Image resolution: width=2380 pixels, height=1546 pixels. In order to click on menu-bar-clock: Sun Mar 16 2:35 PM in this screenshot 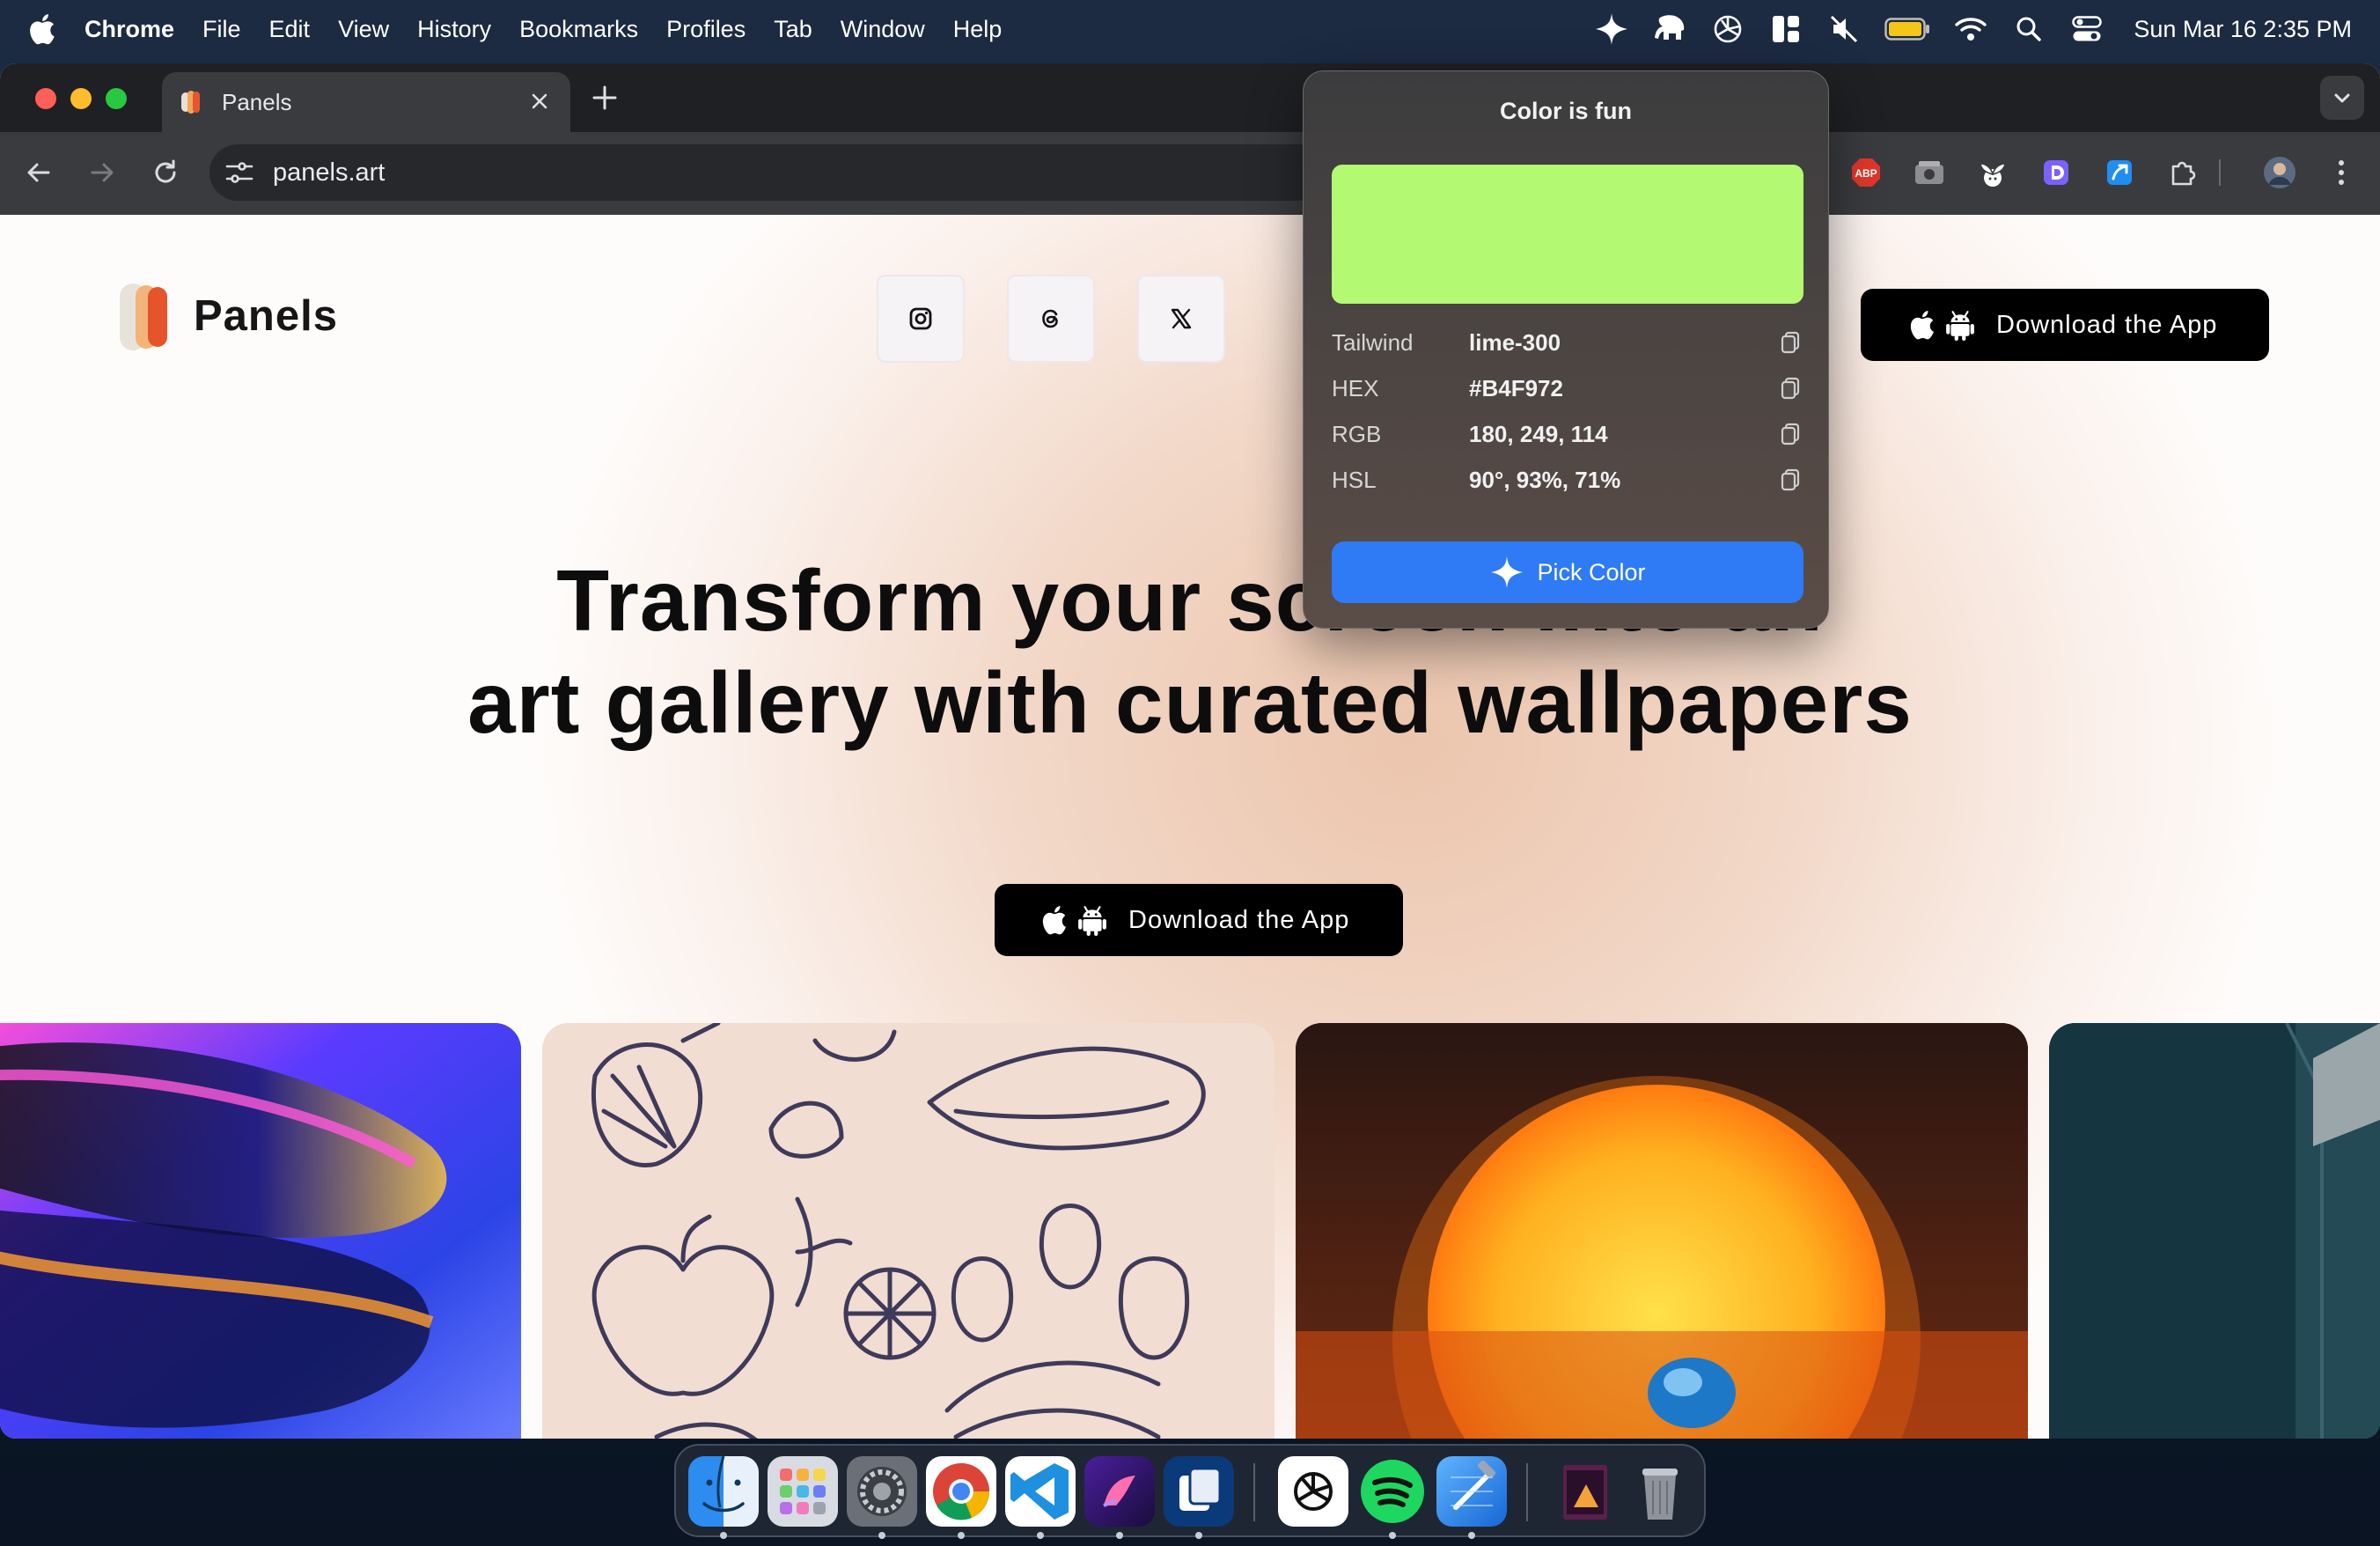, I will do `click(2243, 29)`.